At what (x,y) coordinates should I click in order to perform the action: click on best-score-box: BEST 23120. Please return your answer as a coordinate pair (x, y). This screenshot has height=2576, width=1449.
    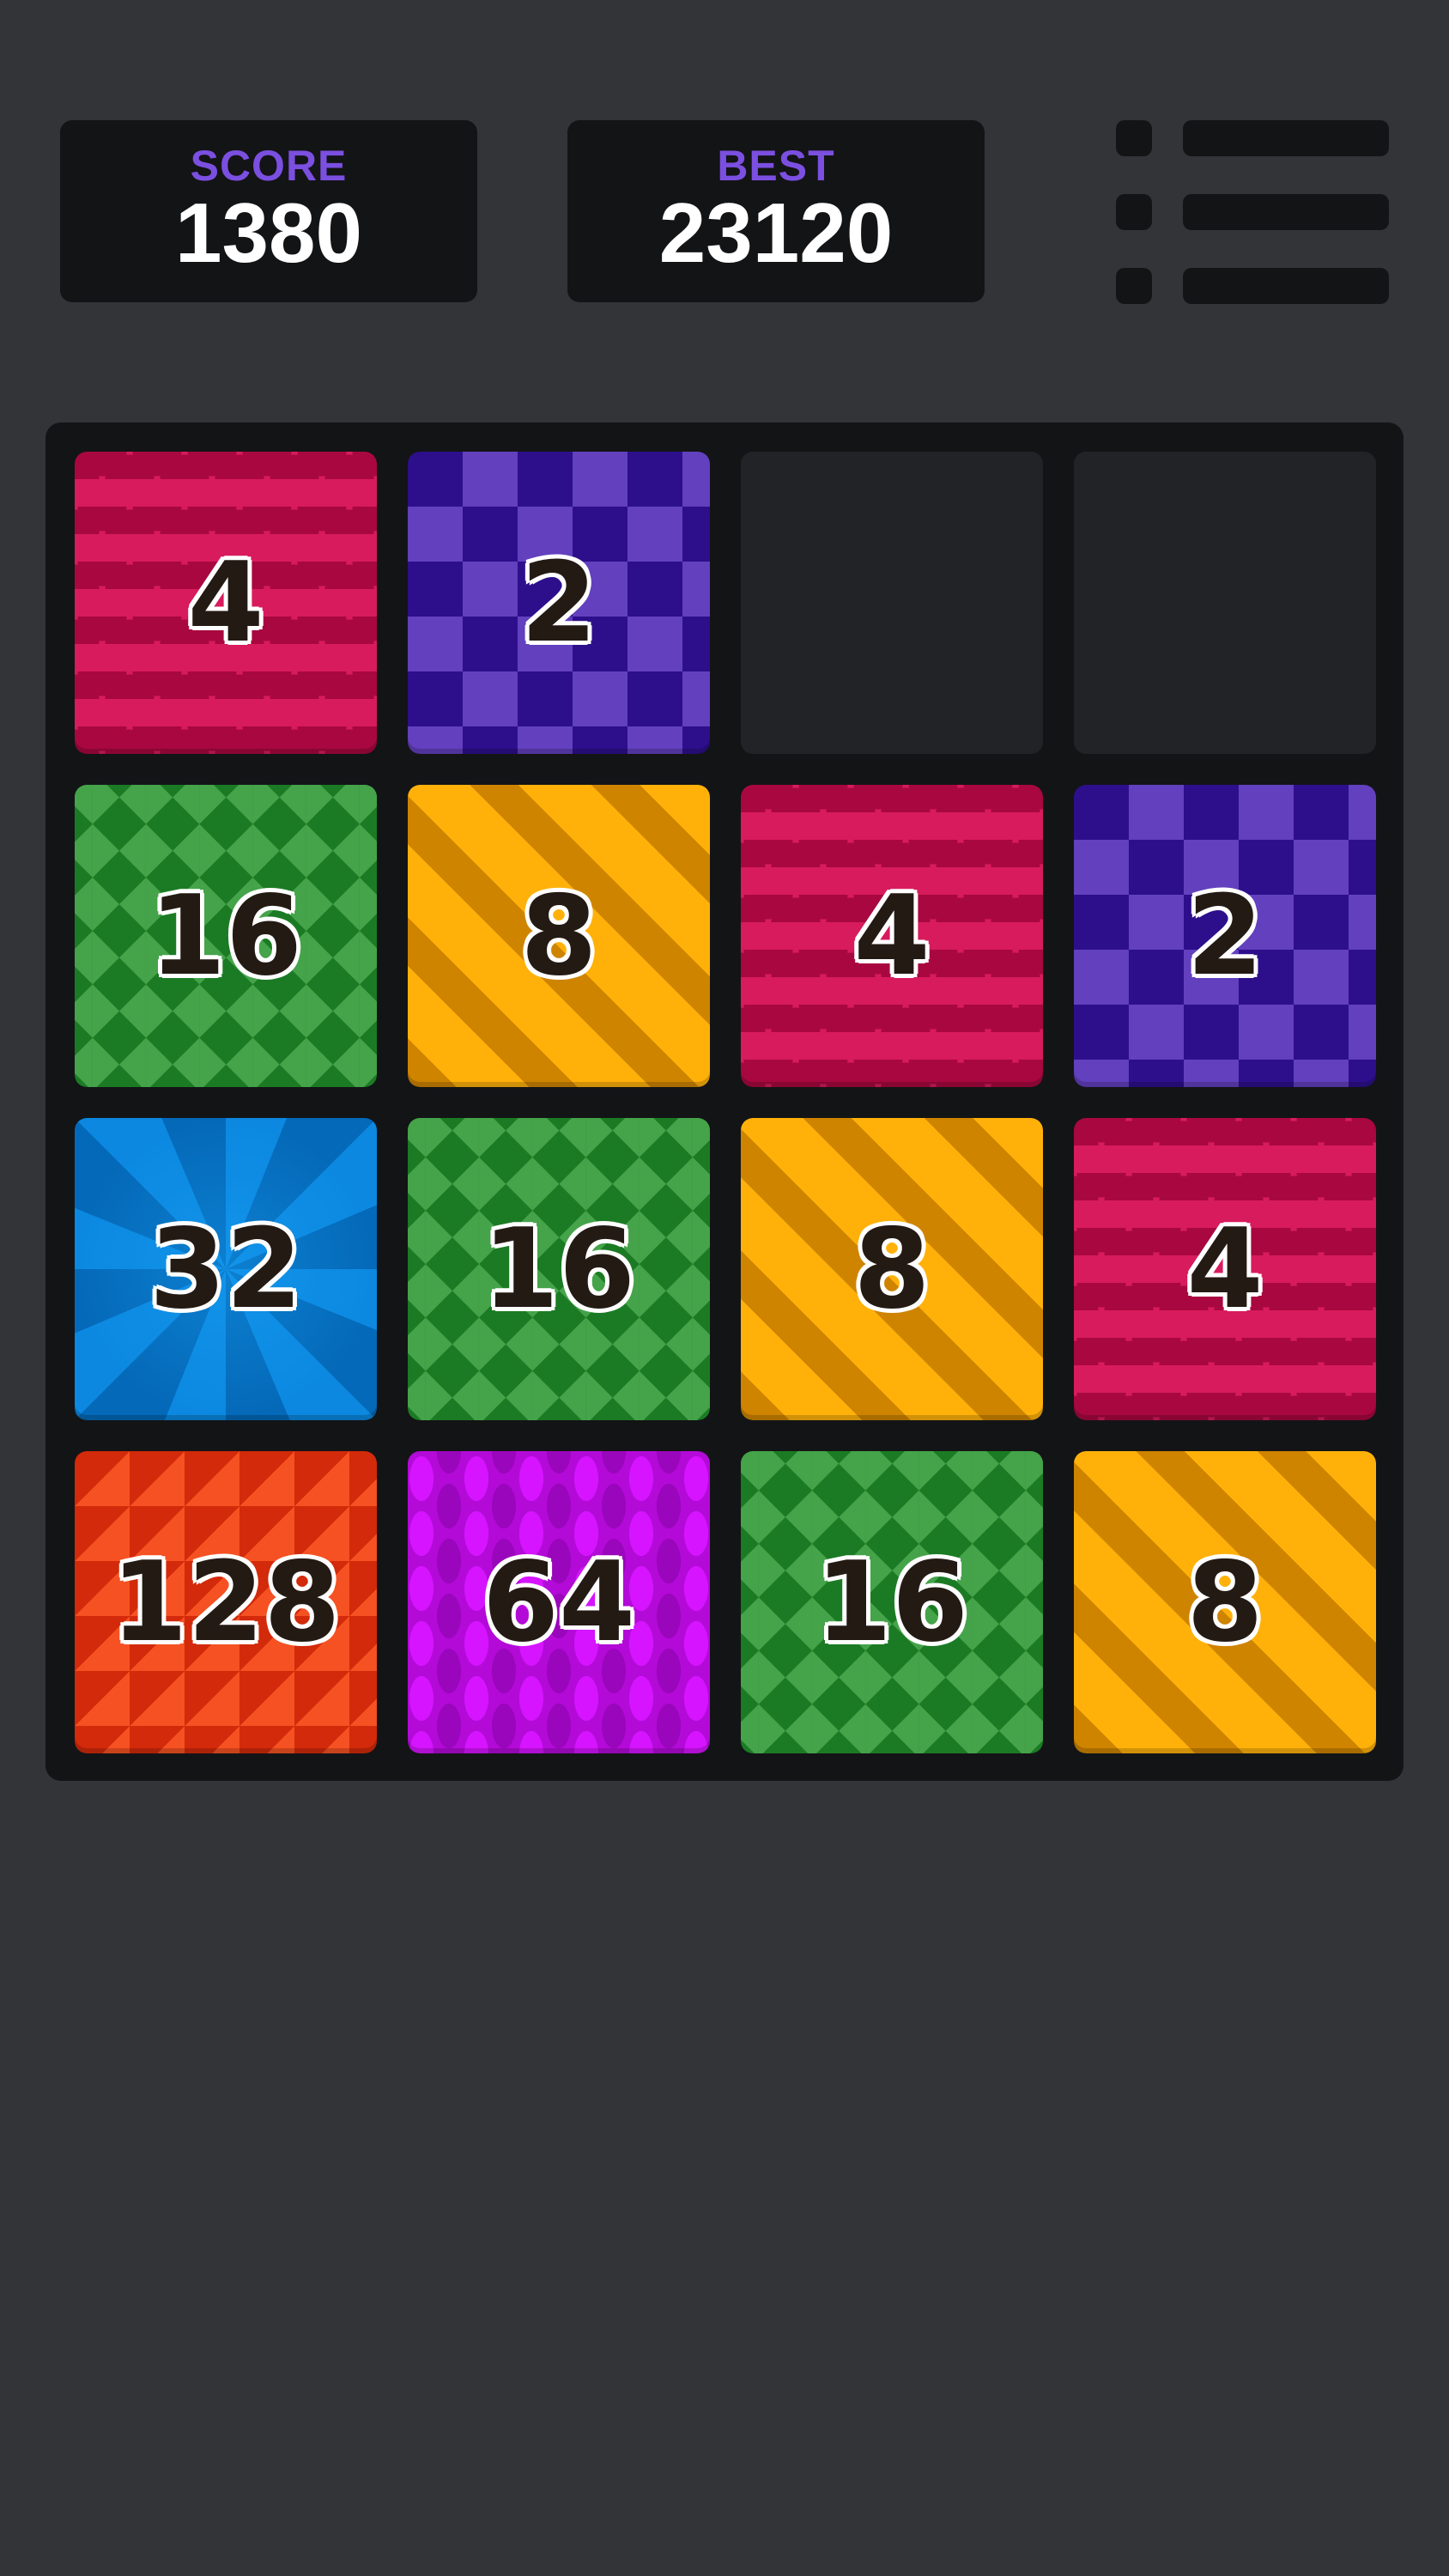
    Looking at the image, I should click on (776, 211).